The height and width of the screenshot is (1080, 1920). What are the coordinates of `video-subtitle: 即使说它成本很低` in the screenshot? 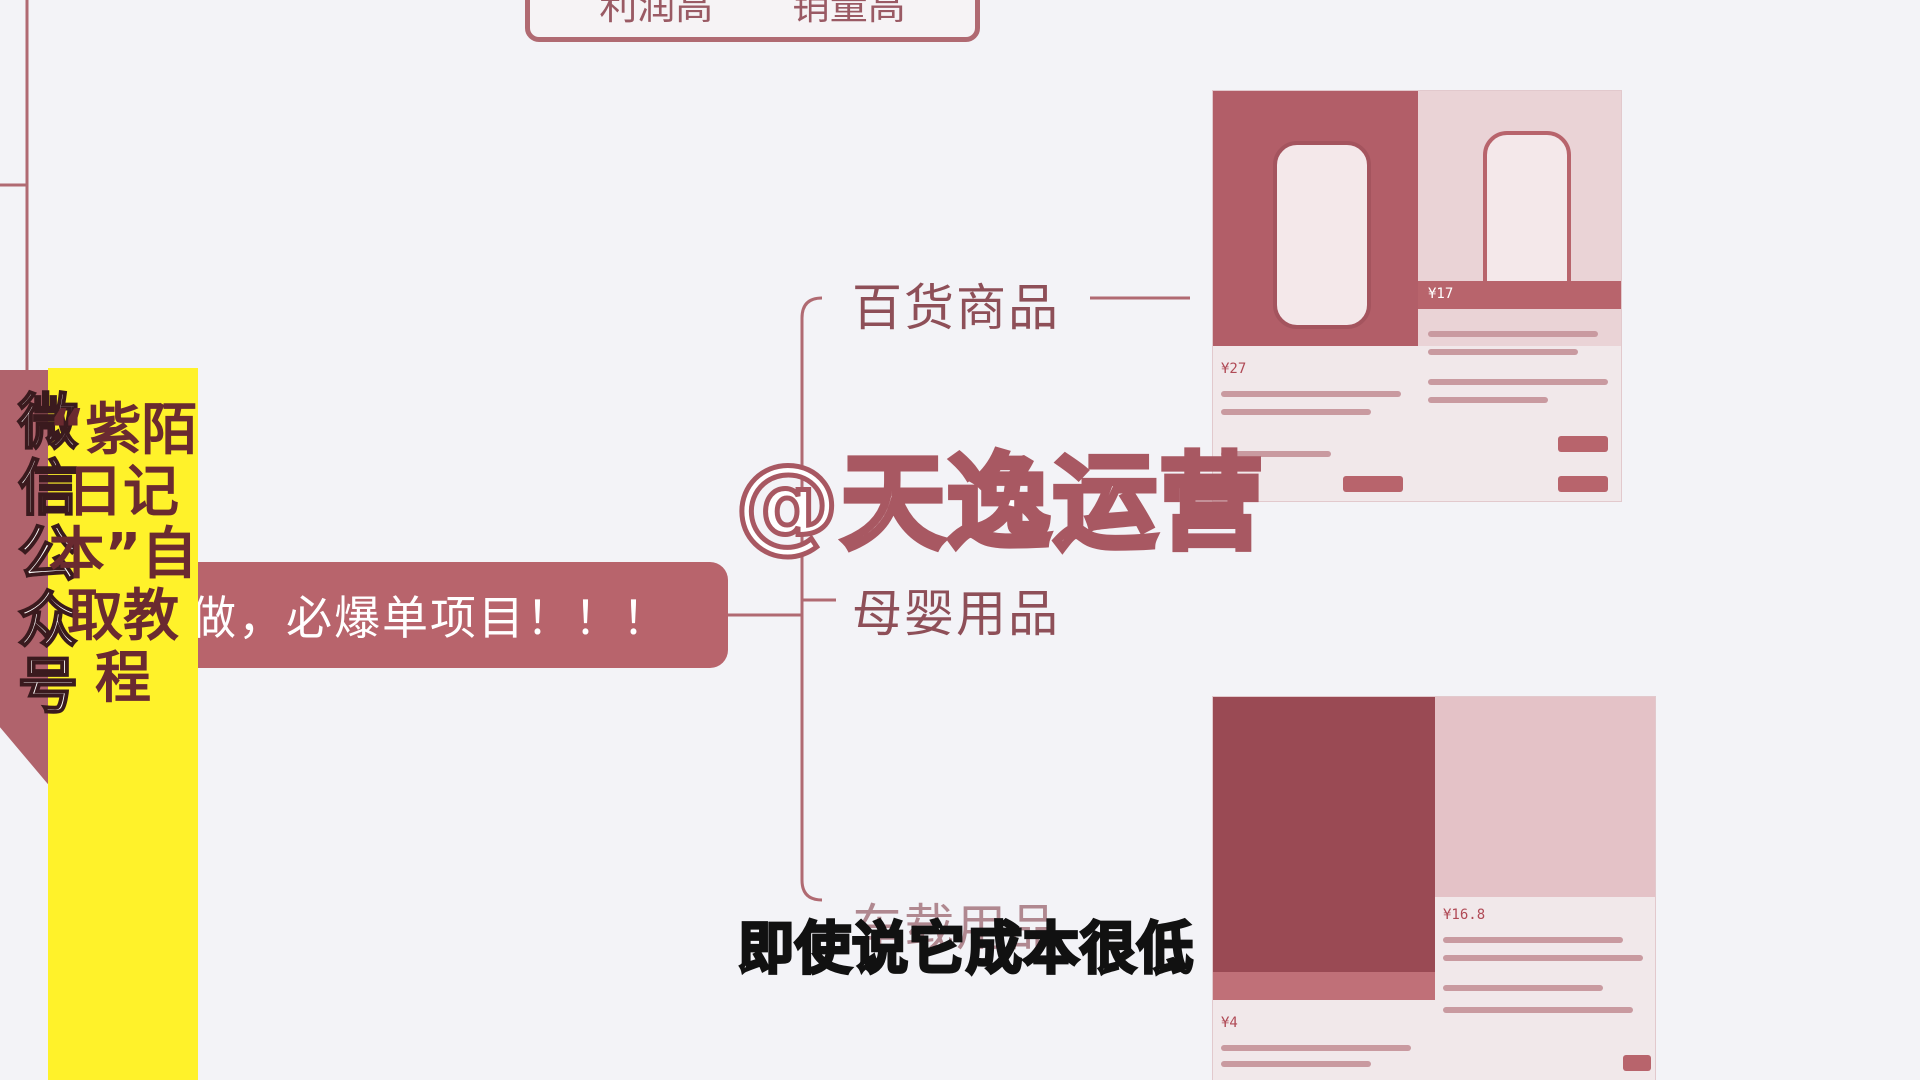 It's located at (966, 950).